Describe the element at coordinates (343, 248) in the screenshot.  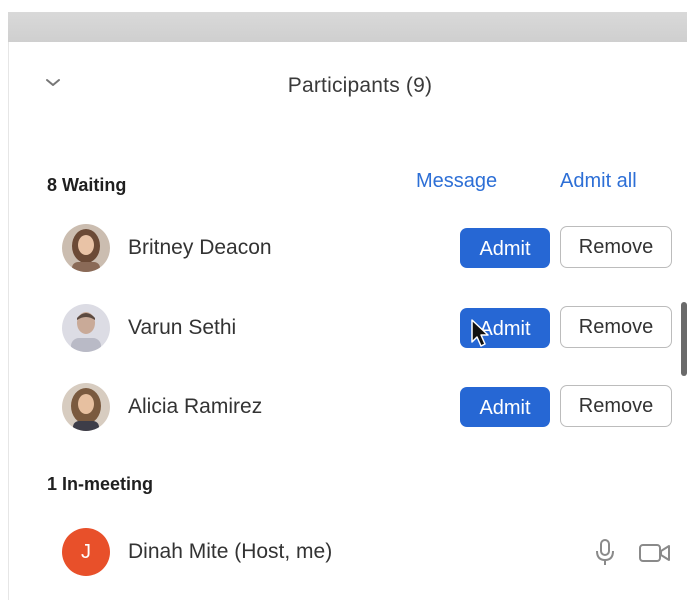
I see `waiting-participant-row: Britney Deacon Admit Remove` at that location.